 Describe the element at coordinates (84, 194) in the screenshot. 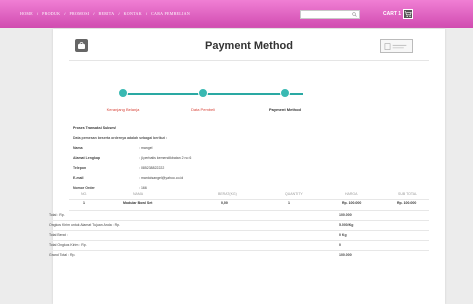

I see `table-header-cell: NO.` at that location.